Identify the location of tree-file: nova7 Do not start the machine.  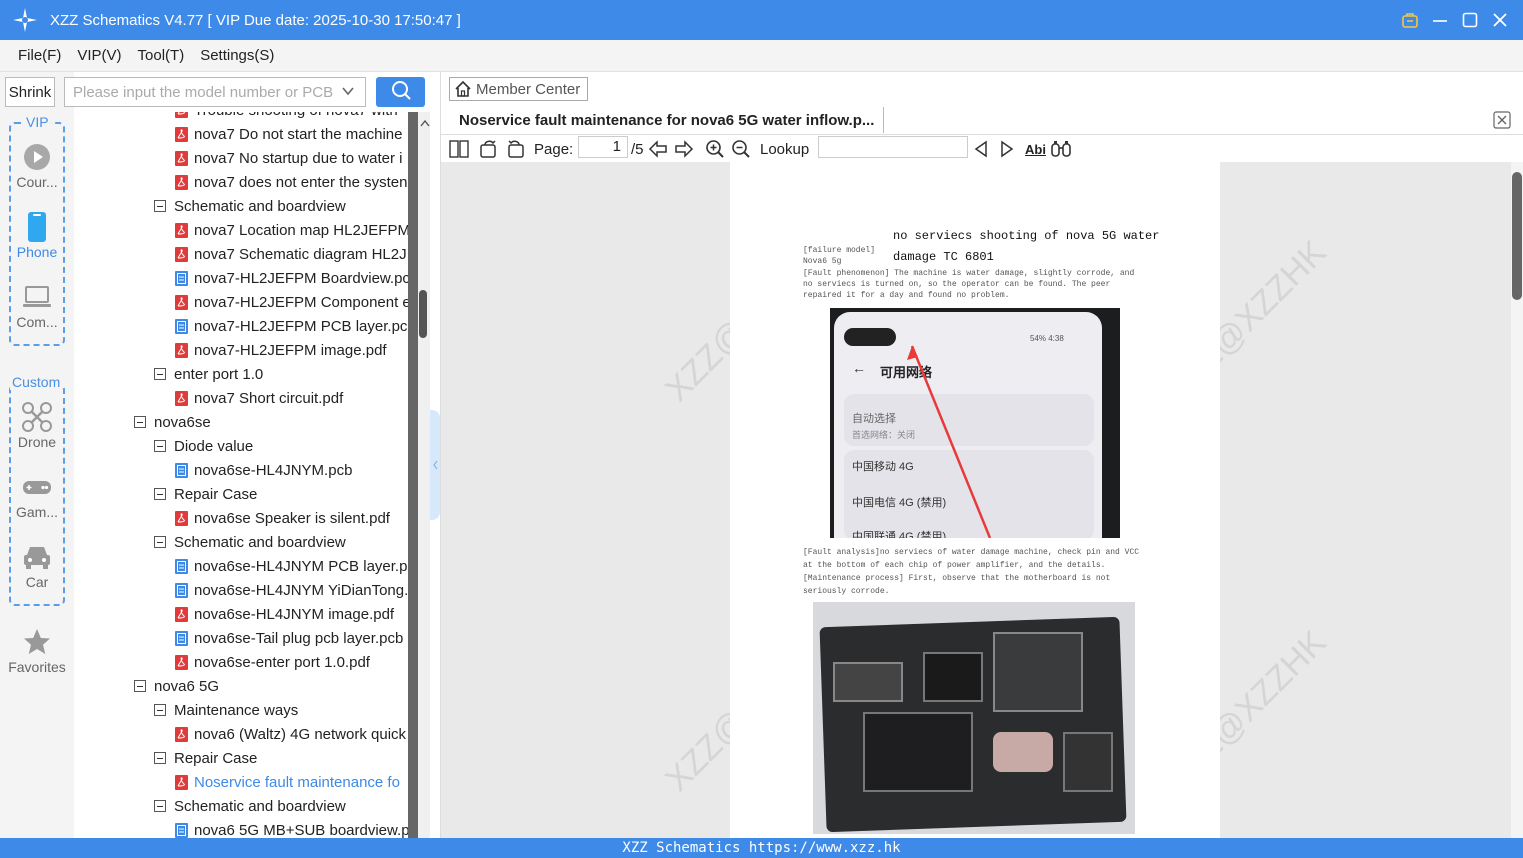
(288, 134).